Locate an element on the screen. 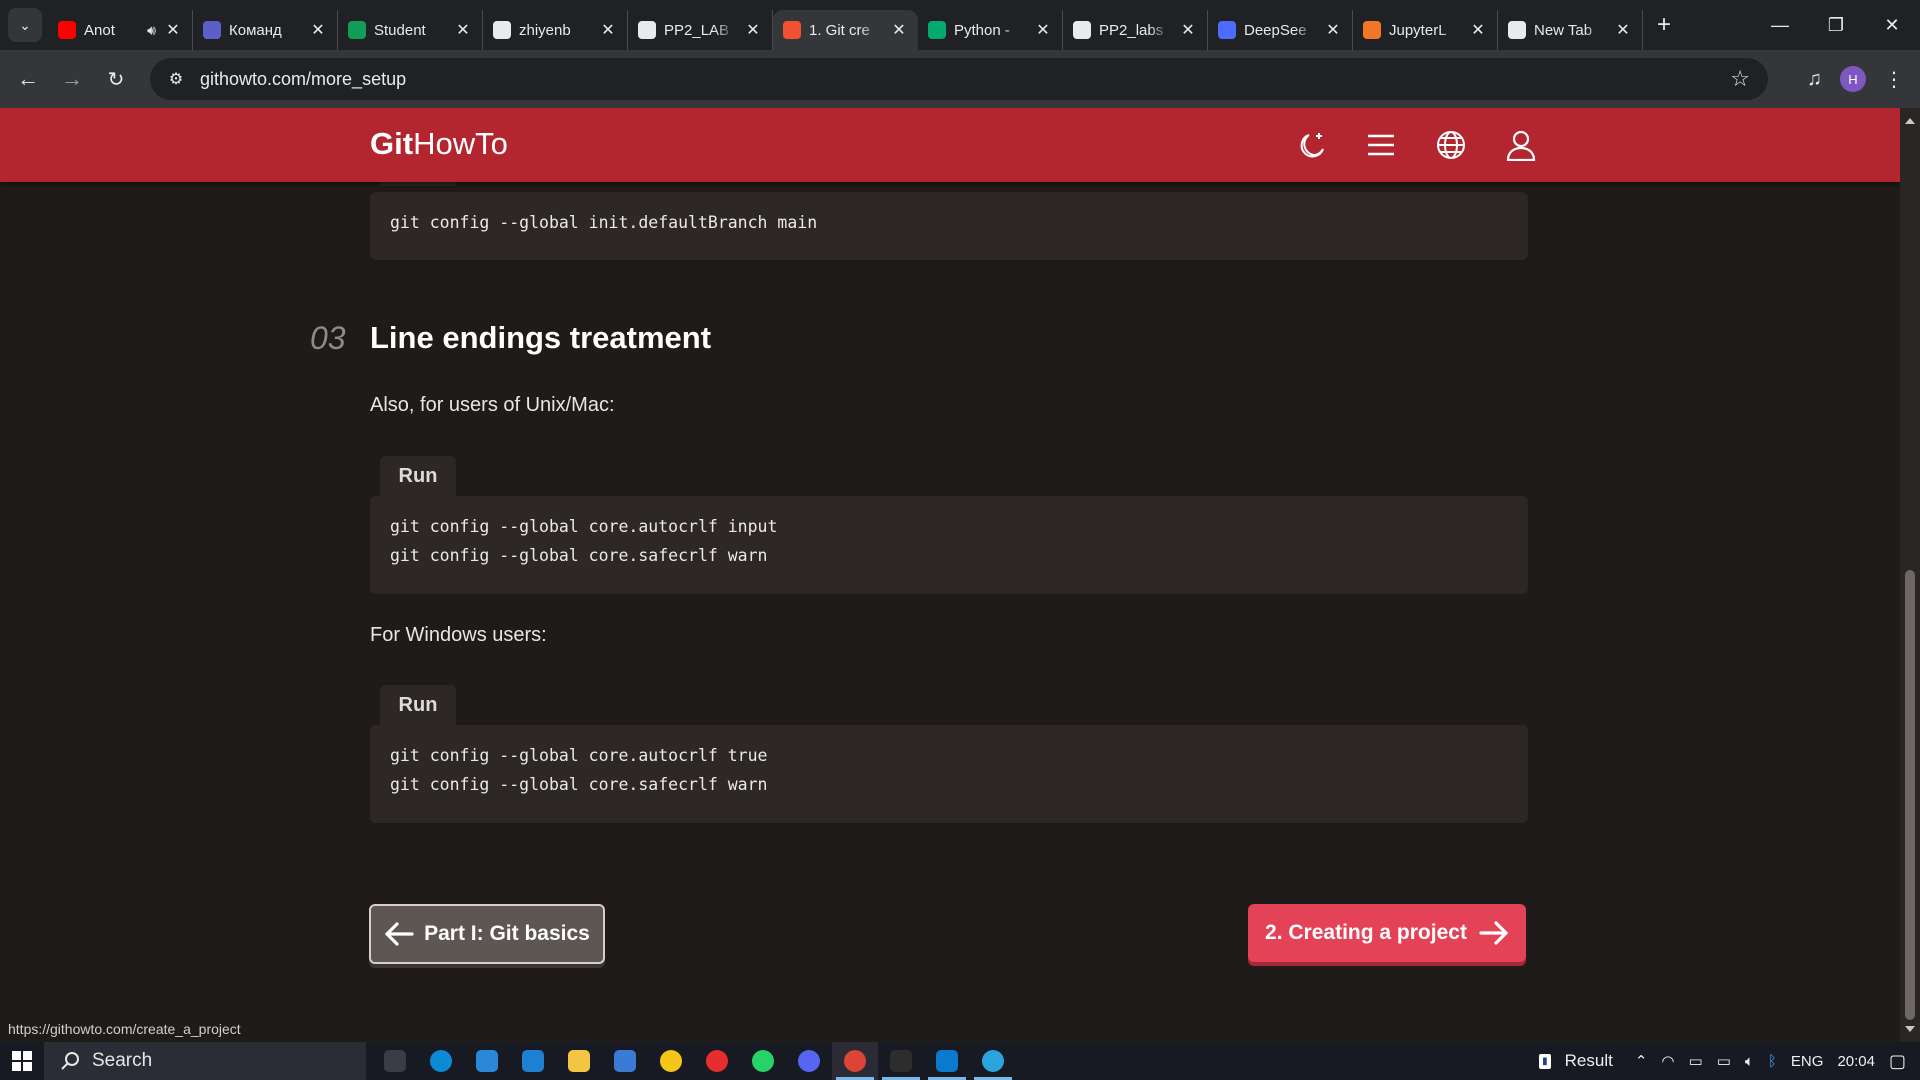 The width and height of the screenshot is (1920, 1080). site-header: GitHowTo is located at coordinates (950, 145).